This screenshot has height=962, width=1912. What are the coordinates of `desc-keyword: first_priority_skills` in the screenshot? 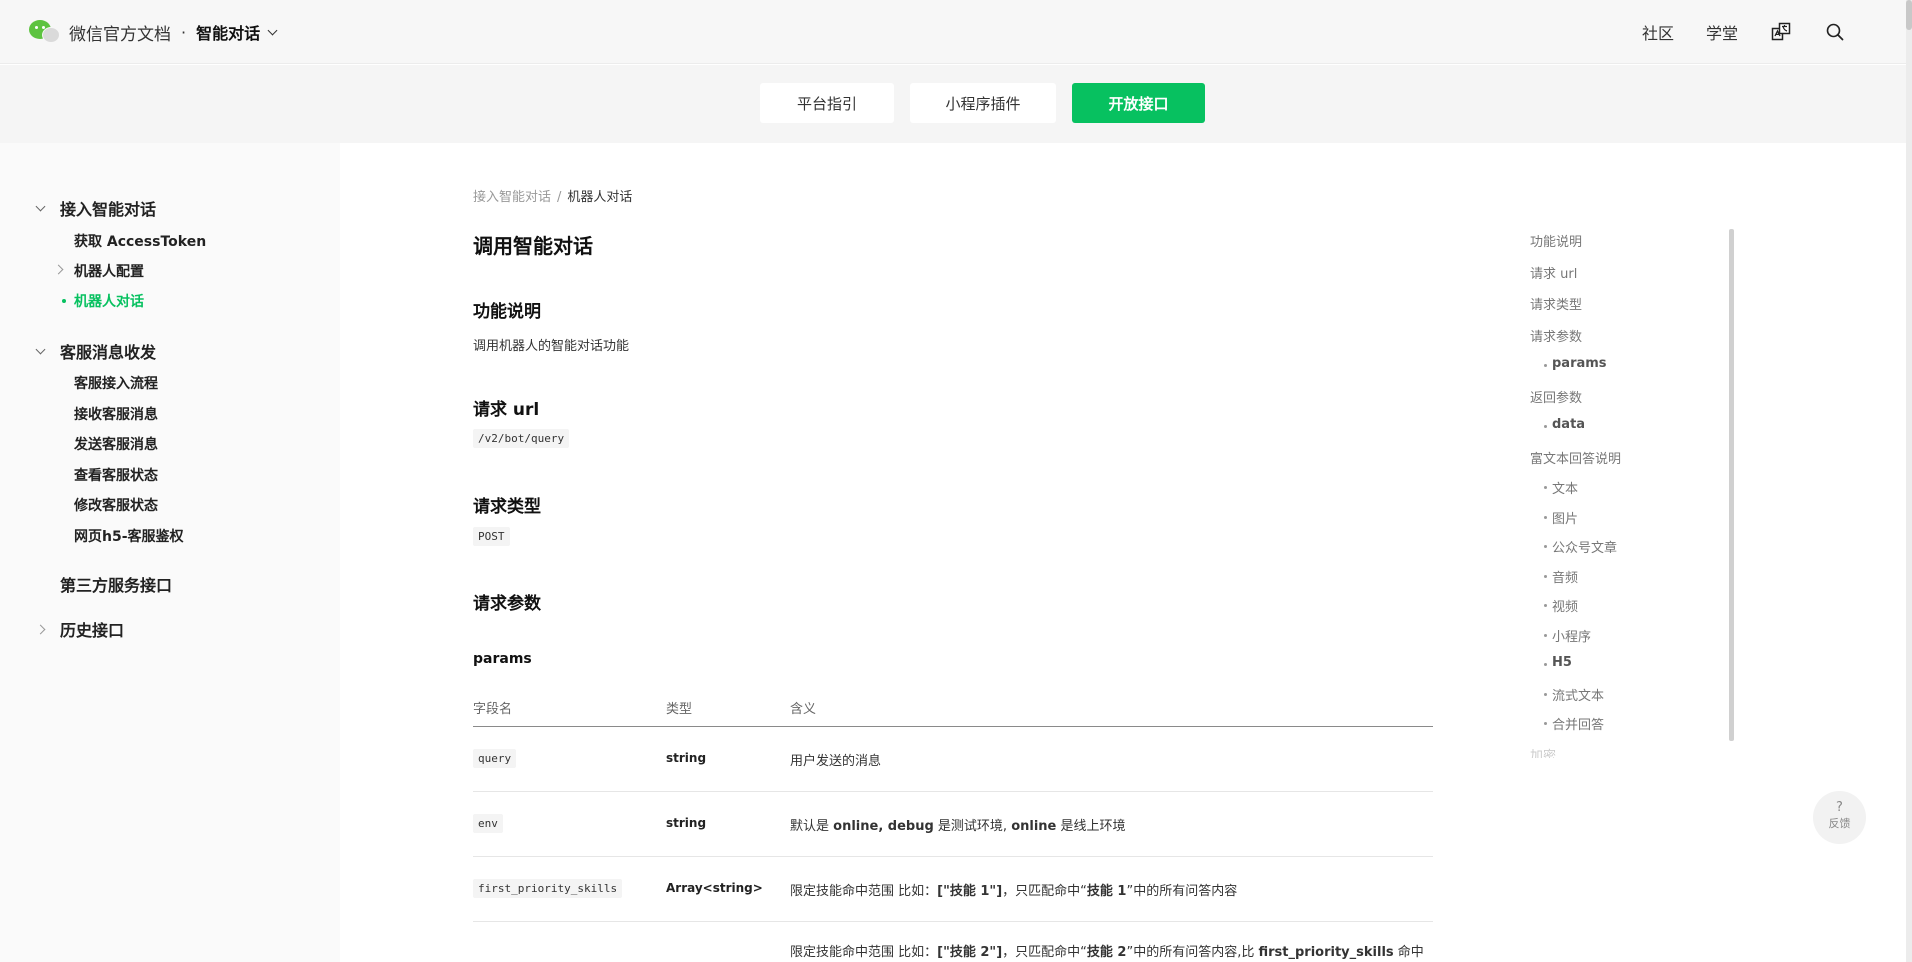 It's located at (1326, 952).